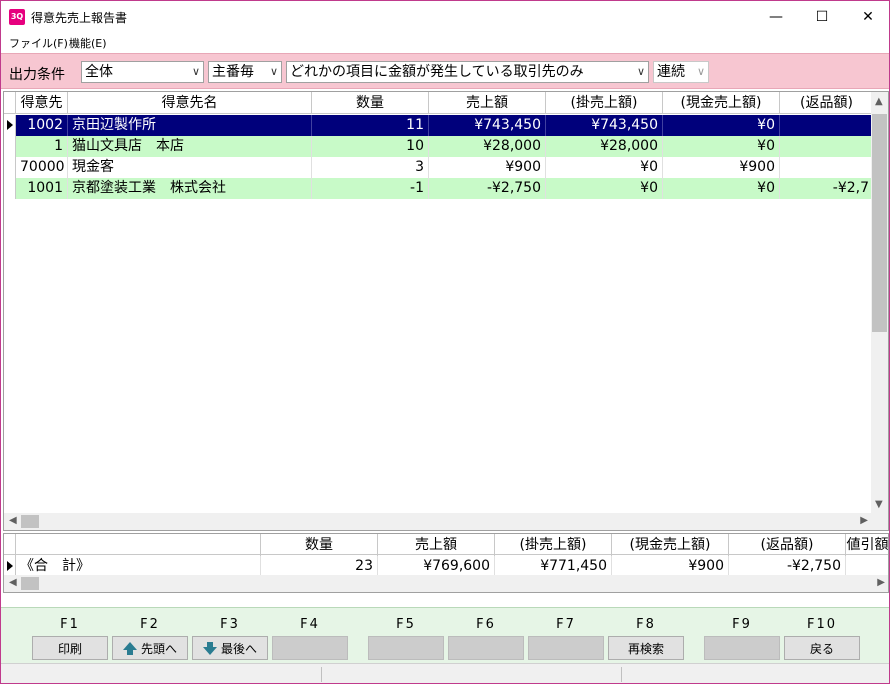 This screenshot has height=684, width=890. I want to click on fkey-label-f9: F9, so click(742, 624).